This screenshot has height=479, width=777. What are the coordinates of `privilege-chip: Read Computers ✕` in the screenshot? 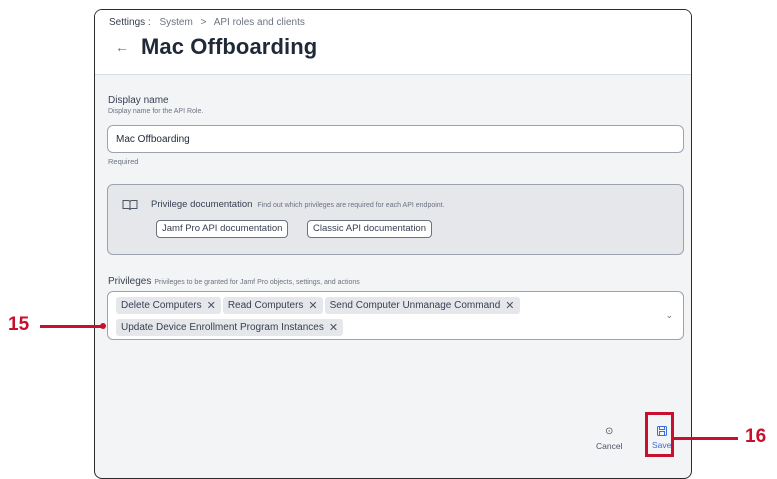 It's located at (272, 305).